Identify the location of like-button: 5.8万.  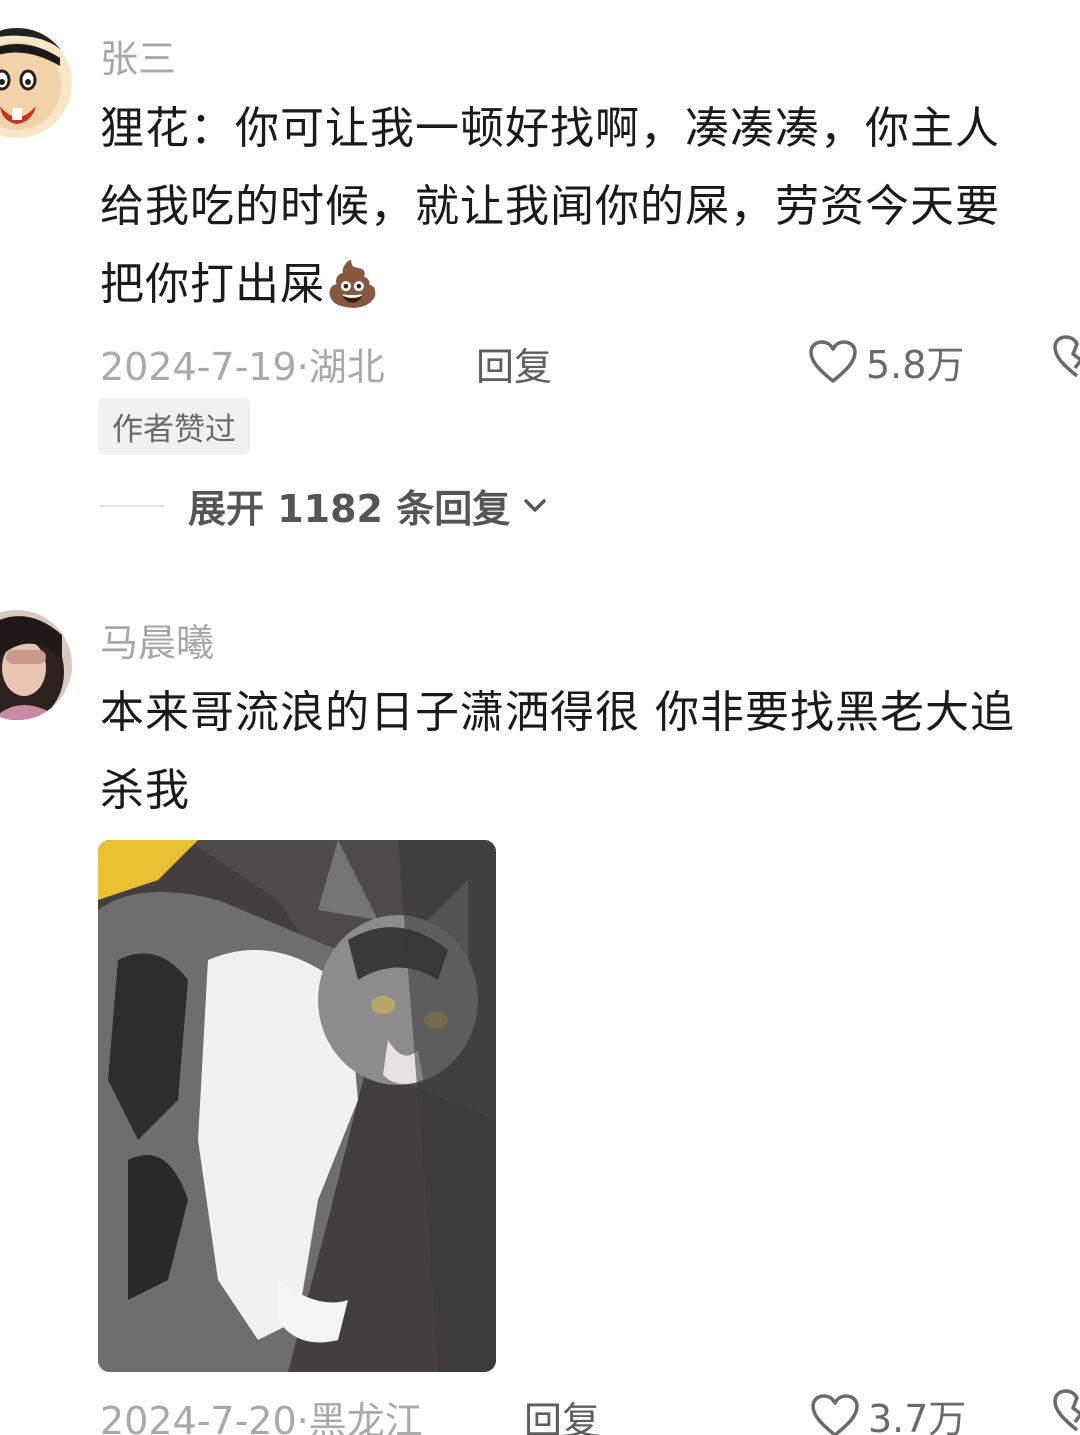
(886, 361).